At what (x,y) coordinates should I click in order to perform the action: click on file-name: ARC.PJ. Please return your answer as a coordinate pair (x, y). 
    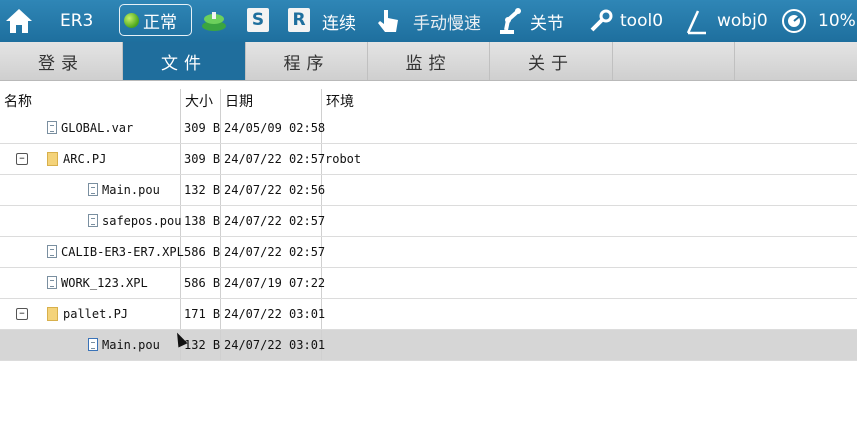
    Looking at the image, I should click on (85, 159).